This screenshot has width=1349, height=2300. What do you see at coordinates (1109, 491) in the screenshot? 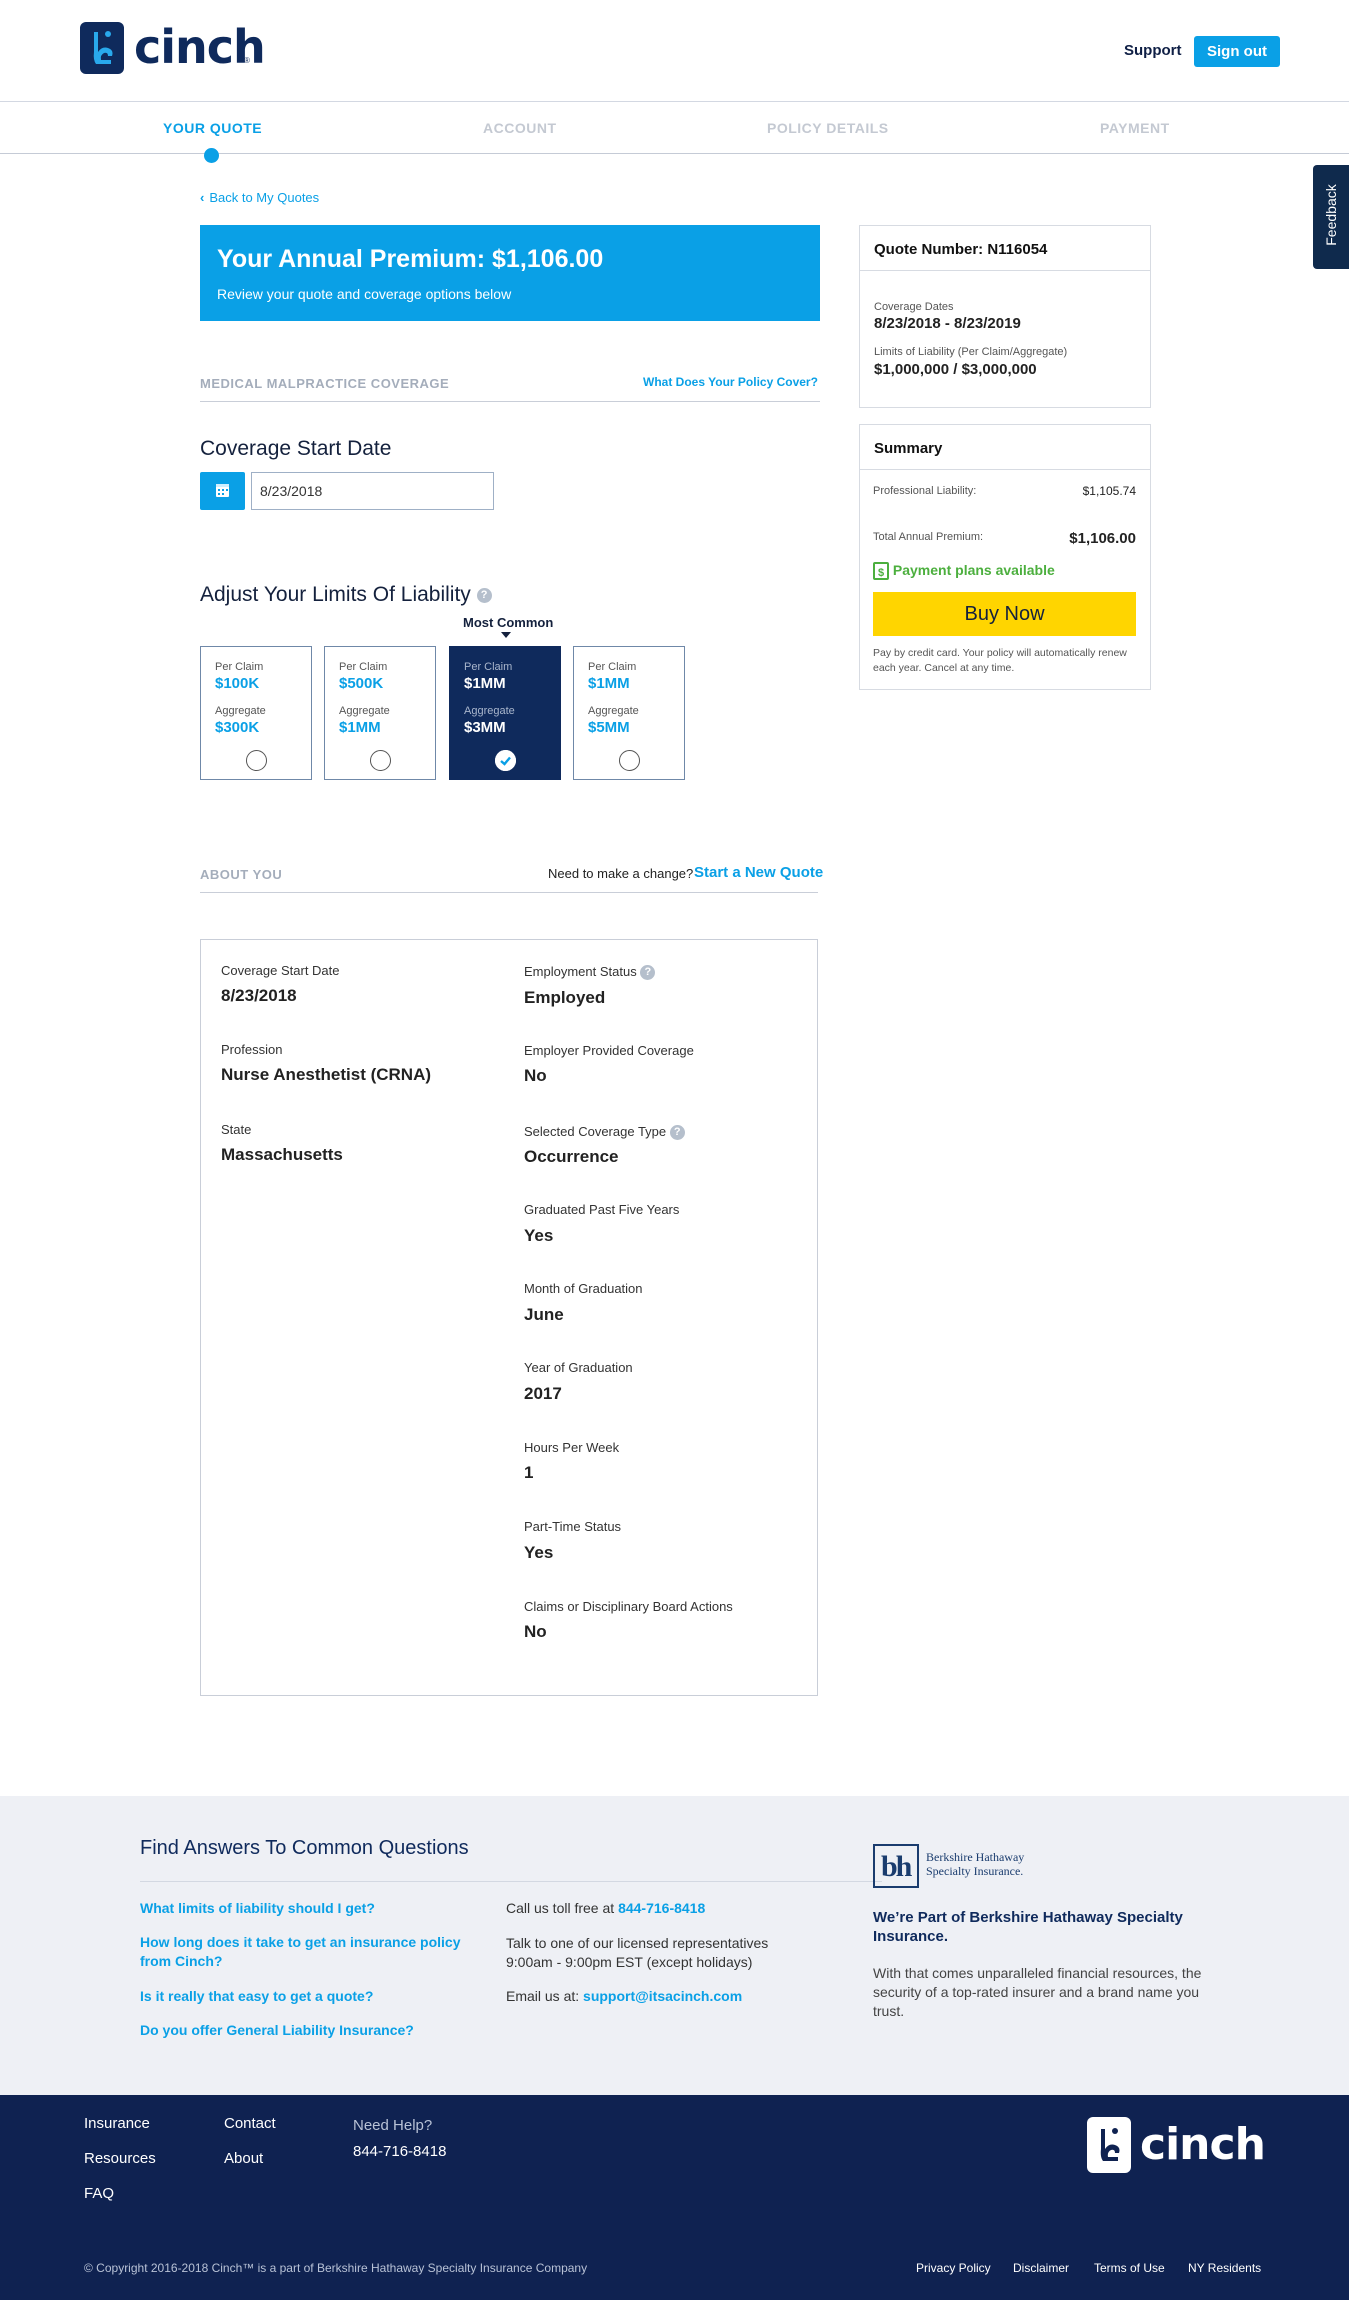
I see `professional-liability-value: $1,105.74` at bounding box center [1109, 491].